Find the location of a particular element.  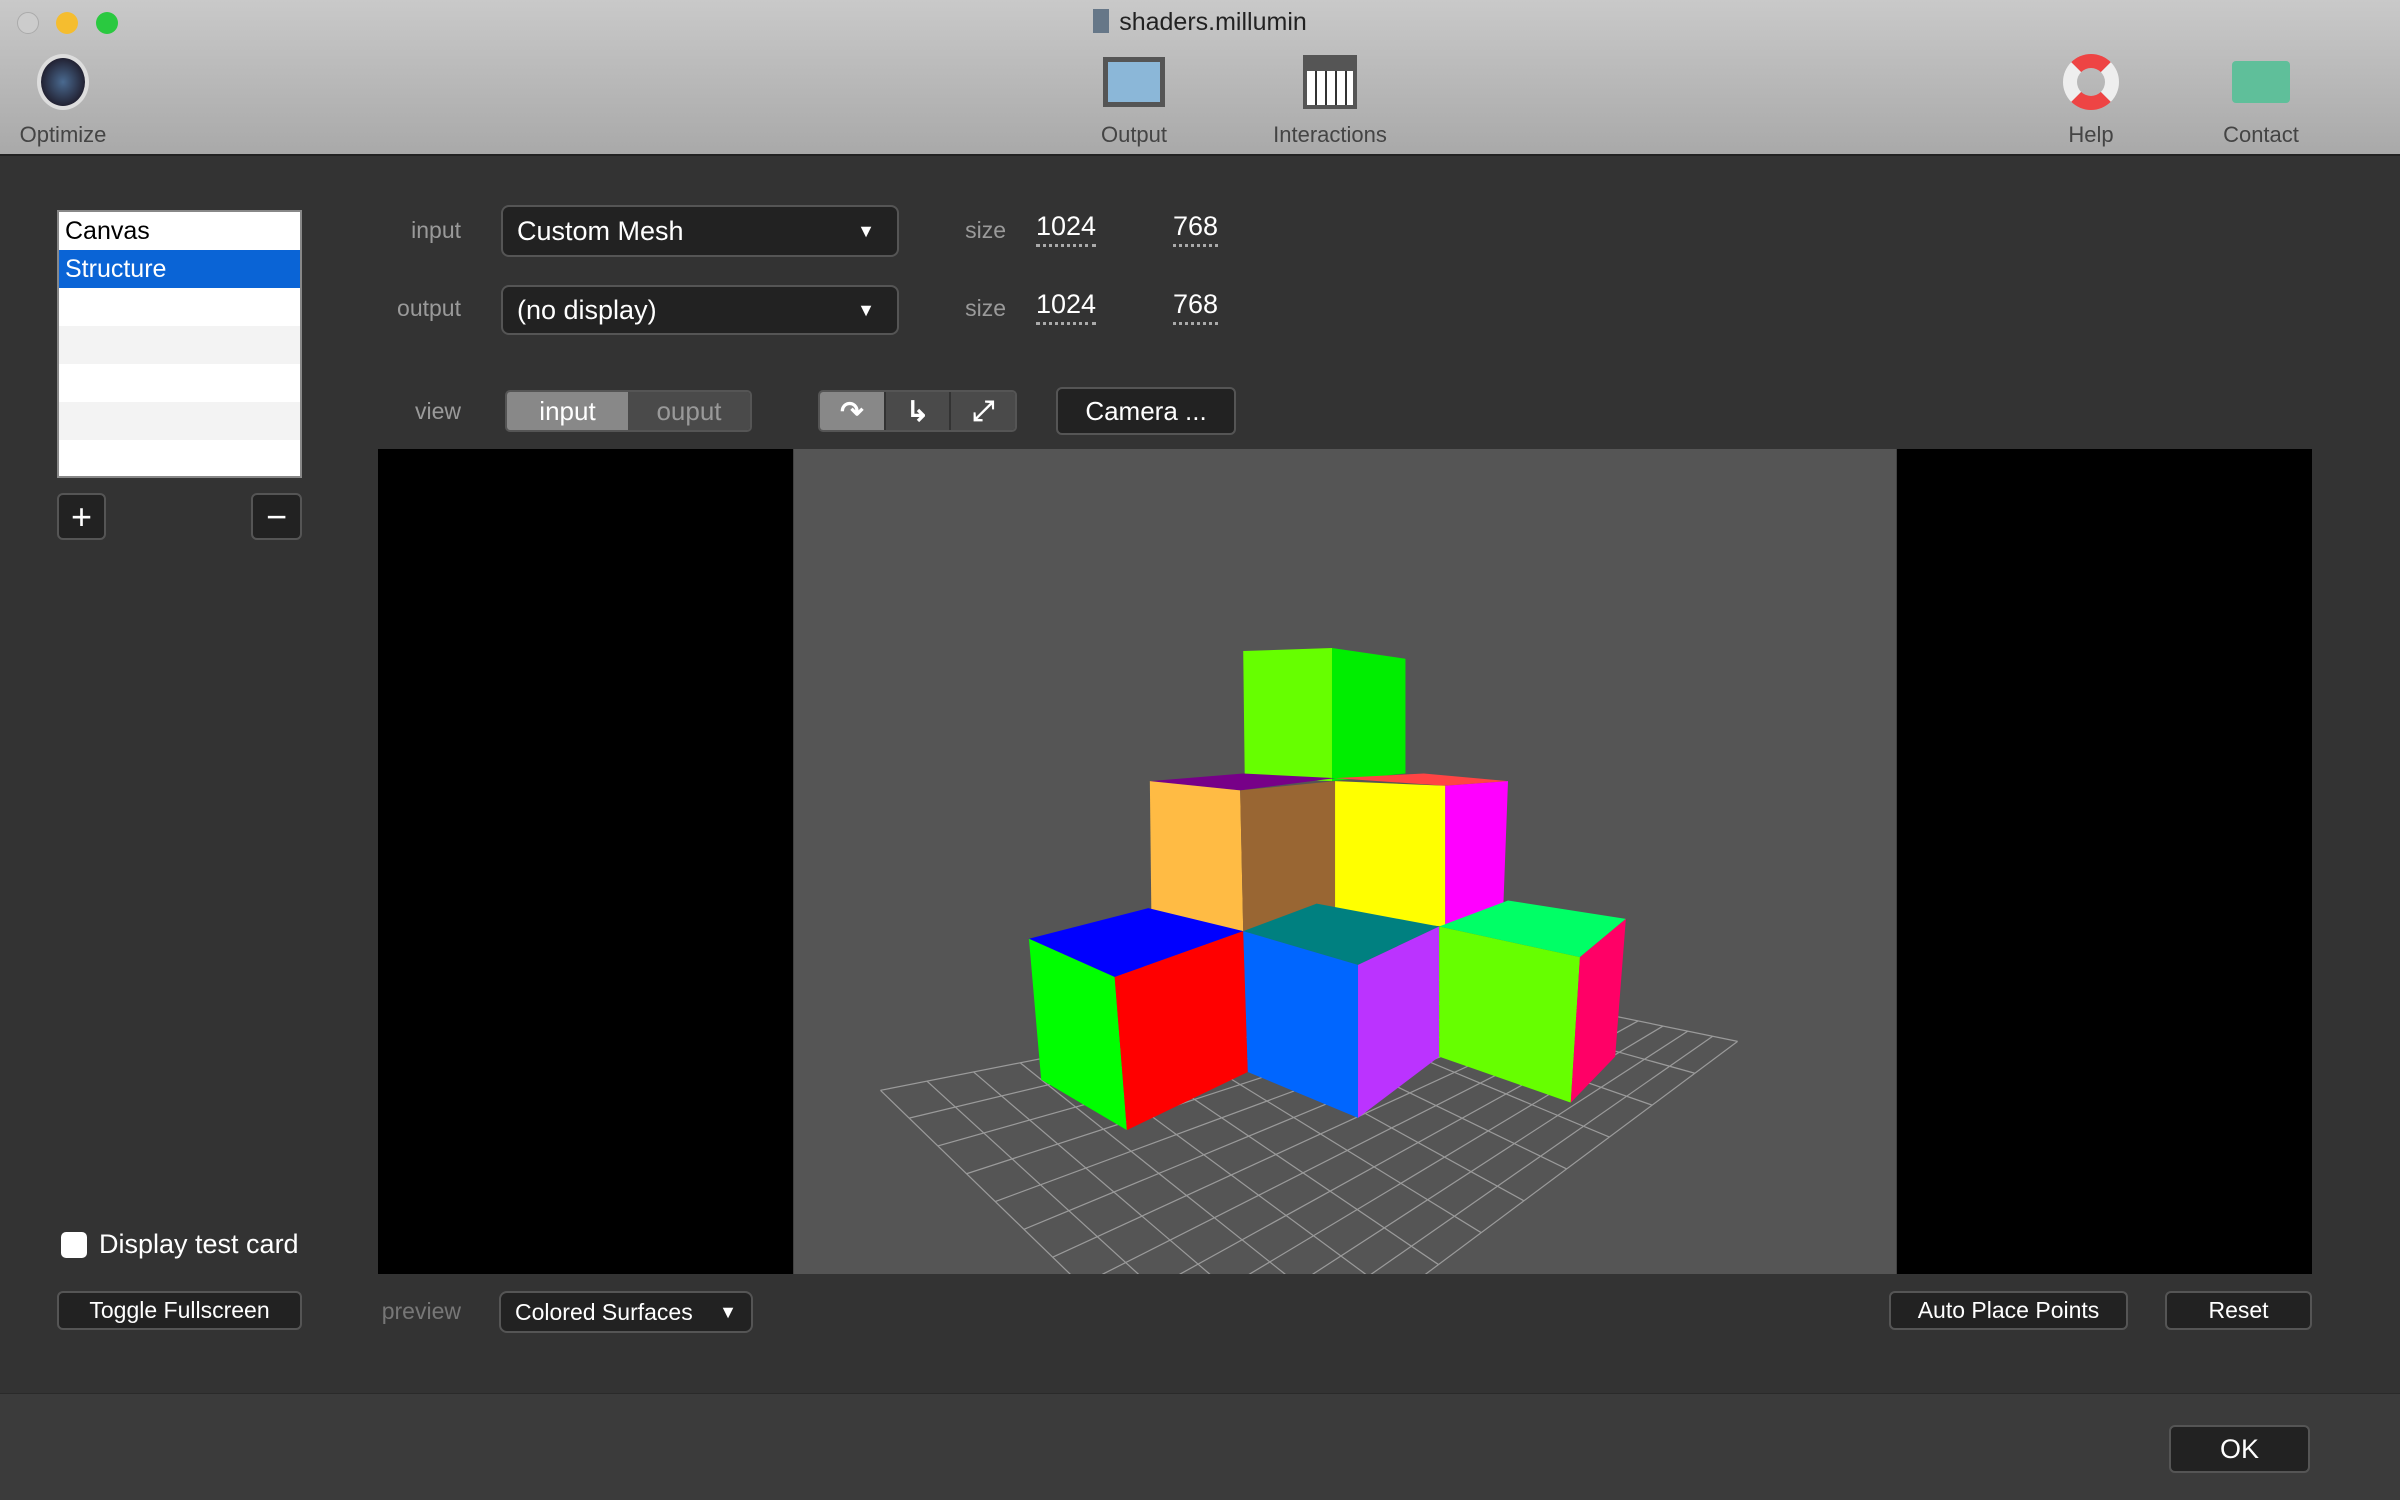

toolbar-optimize: Optimize is located at coordinates (66, 99).